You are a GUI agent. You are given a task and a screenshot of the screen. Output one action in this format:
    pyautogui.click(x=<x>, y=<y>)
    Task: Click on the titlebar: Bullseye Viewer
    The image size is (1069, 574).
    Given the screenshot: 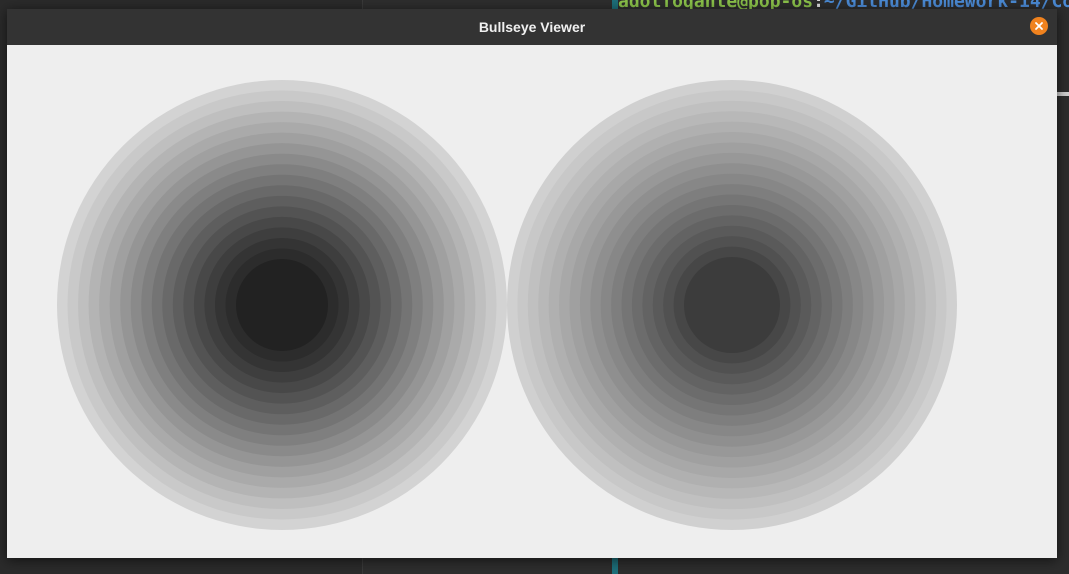 What is the action you would take?
    pyautogui.click(x=532, y=27)
    